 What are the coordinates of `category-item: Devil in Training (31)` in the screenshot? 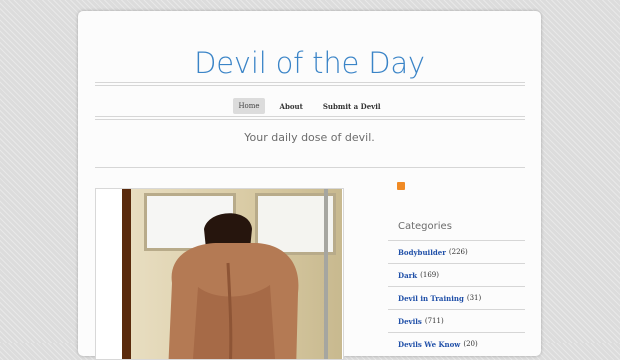 It's located at (456, 297).